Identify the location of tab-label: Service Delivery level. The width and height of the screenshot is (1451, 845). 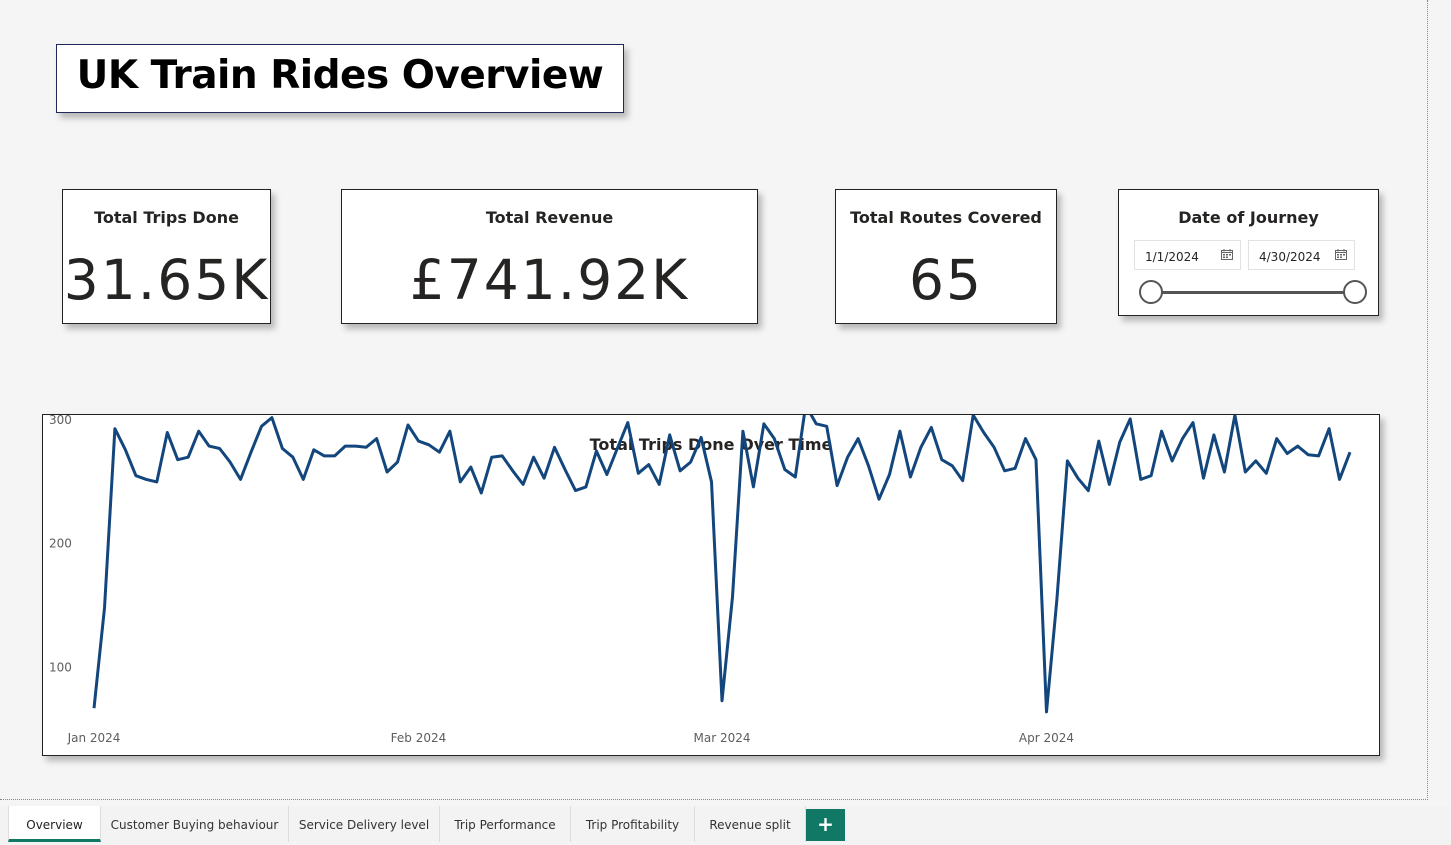
(364, 825).